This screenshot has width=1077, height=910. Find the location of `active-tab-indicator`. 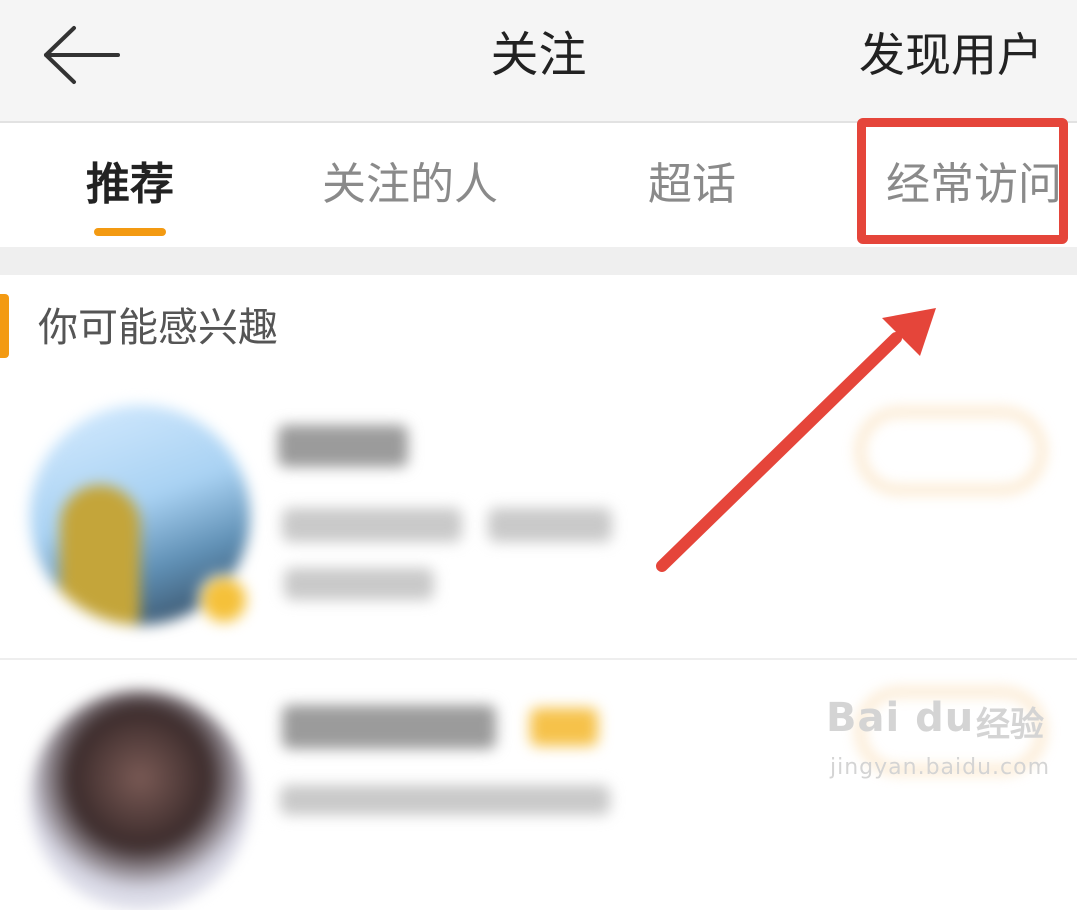

active-tab-indicator is located at coordinates (130, 232).